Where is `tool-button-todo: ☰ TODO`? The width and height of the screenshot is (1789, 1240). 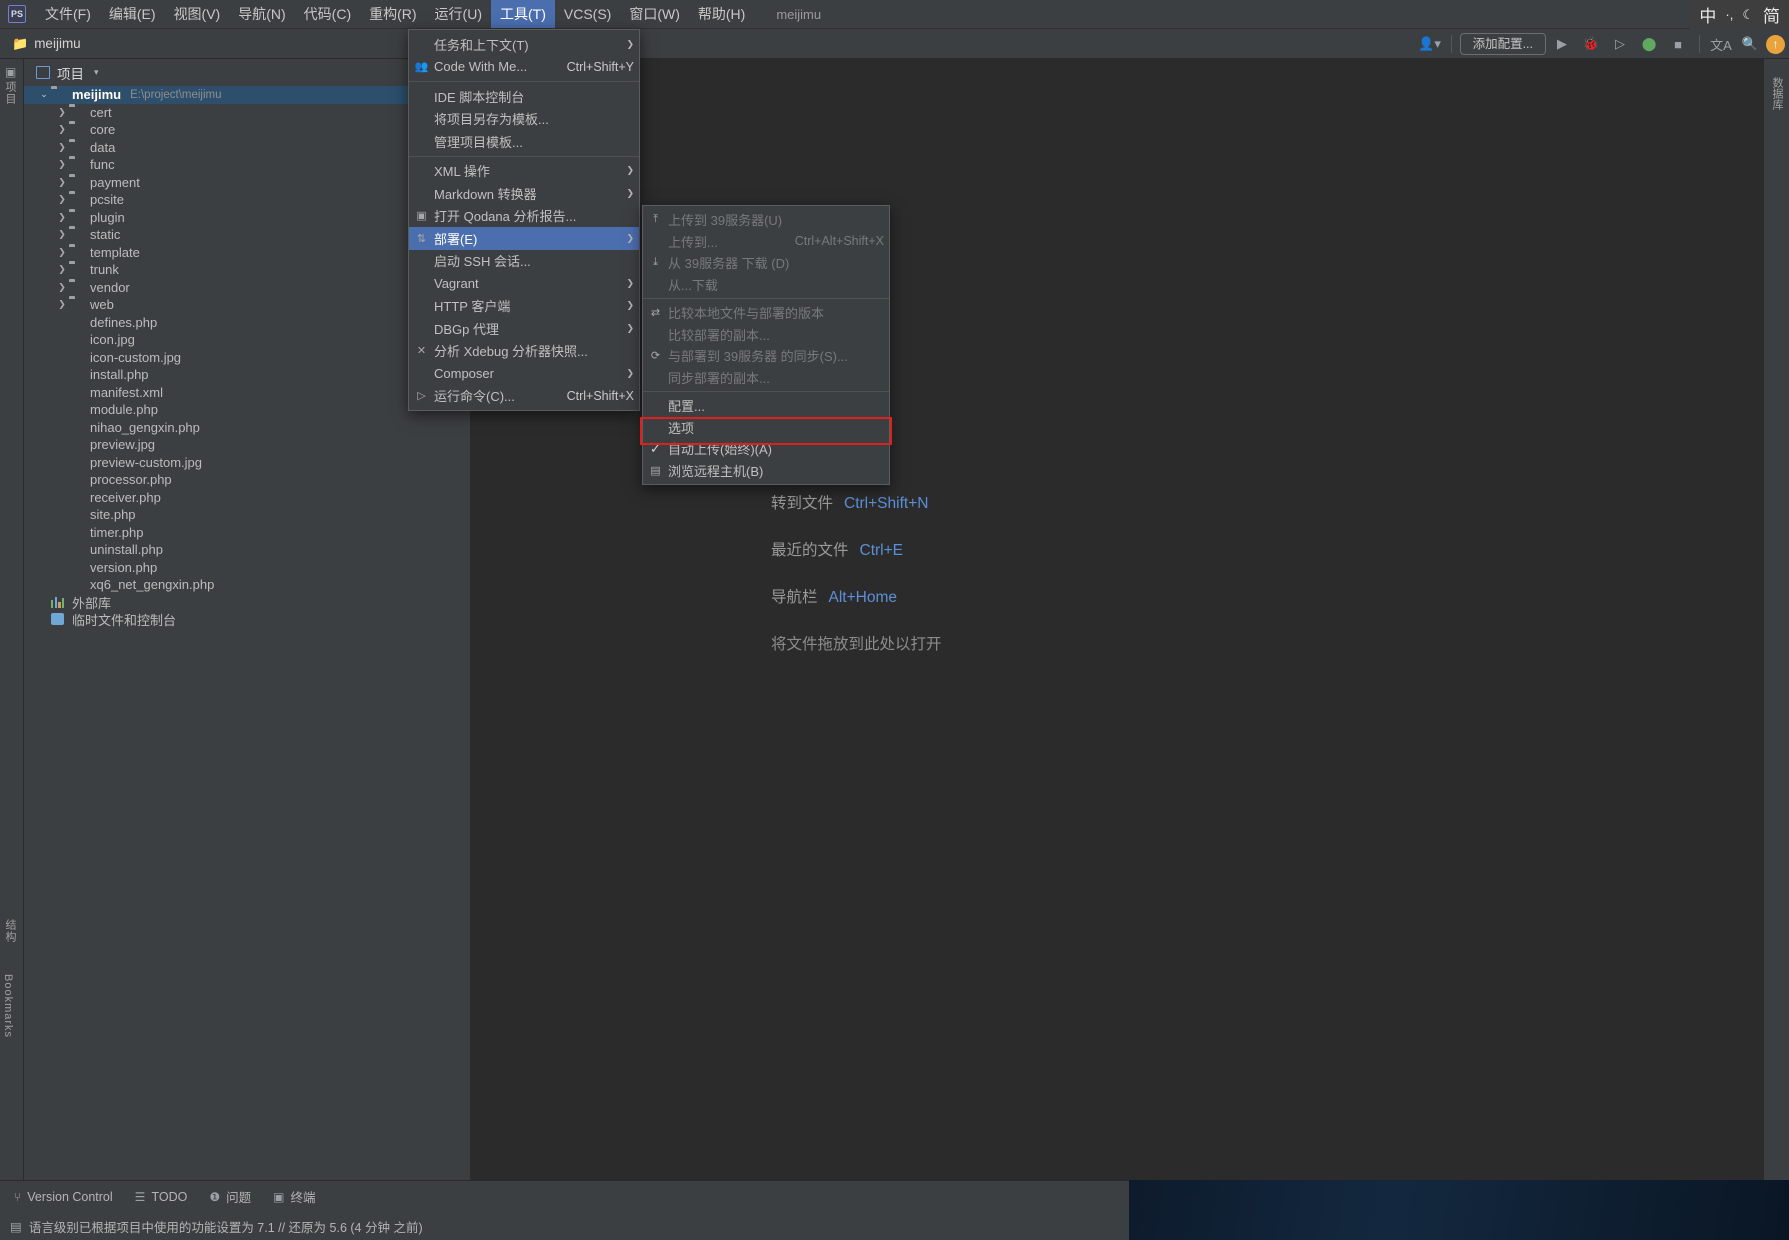
tool-button-todo: ☰ TODO is located at coordinates (161, 1197).